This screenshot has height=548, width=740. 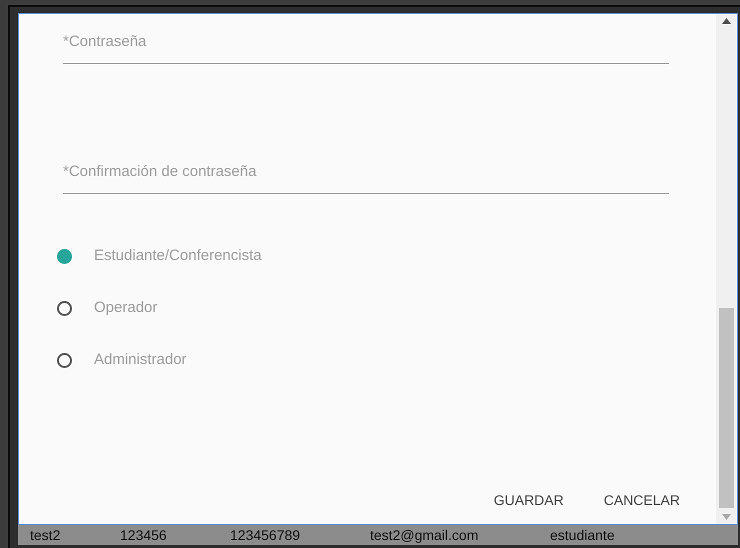 I want to click on table-cell-text: estudiante, so click(x=583, y=535).